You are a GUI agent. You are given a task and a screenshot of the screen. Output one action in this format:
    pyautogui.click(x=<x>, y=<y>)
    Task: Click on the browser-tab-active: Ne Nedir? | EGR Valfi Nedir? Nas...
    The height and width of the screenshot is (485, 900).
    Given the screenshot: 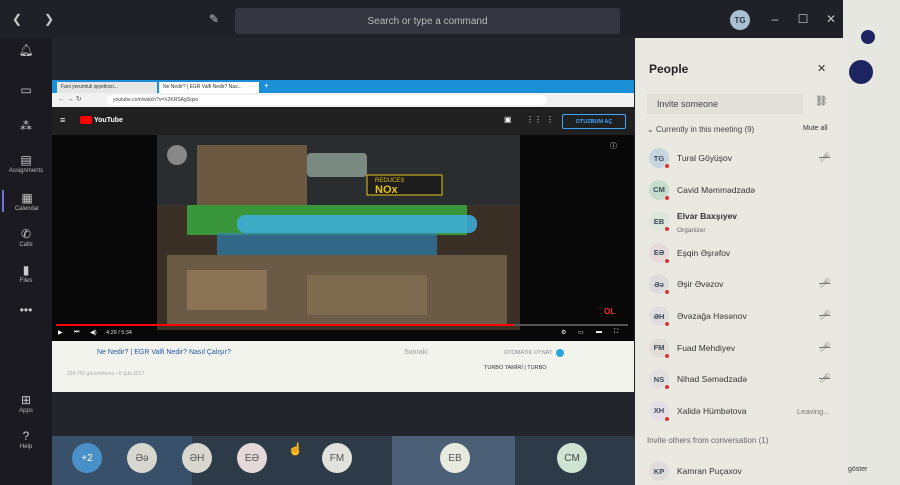 What is the action you would take?
    pyautogui.click(x=209, y=87)
    